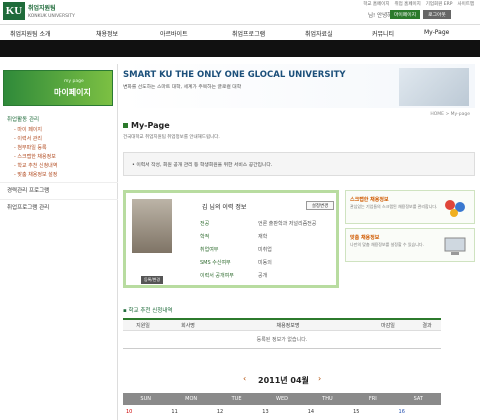  Describe the element at coordinates (263, 237) in the screenshot. I see `field-value: 재학` at that location.